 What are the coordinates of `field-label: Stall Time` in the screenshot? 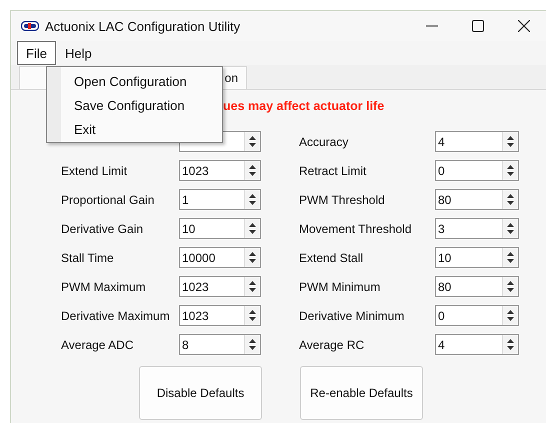 It's located at (88, 257).